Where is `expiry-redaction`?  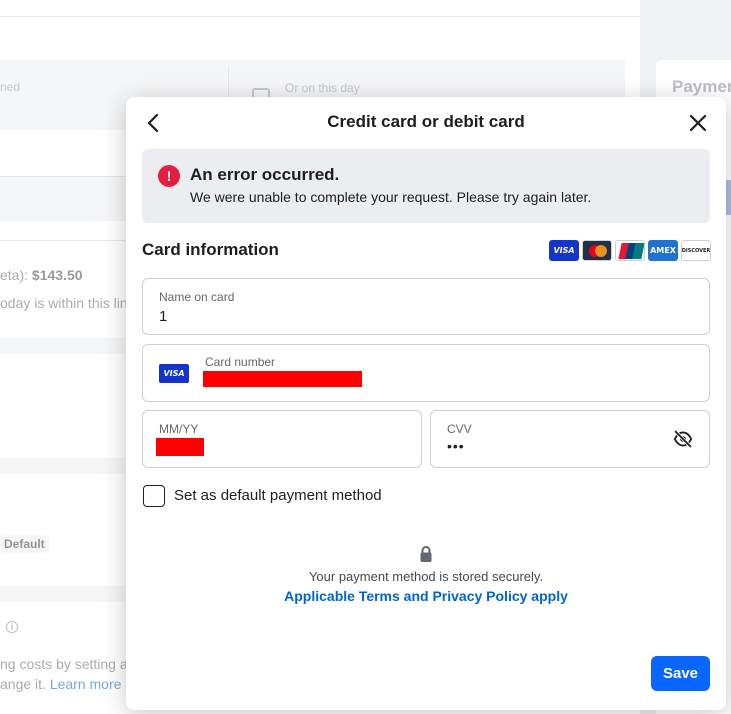 expiry-redaction is located at coordinates (180, 447).